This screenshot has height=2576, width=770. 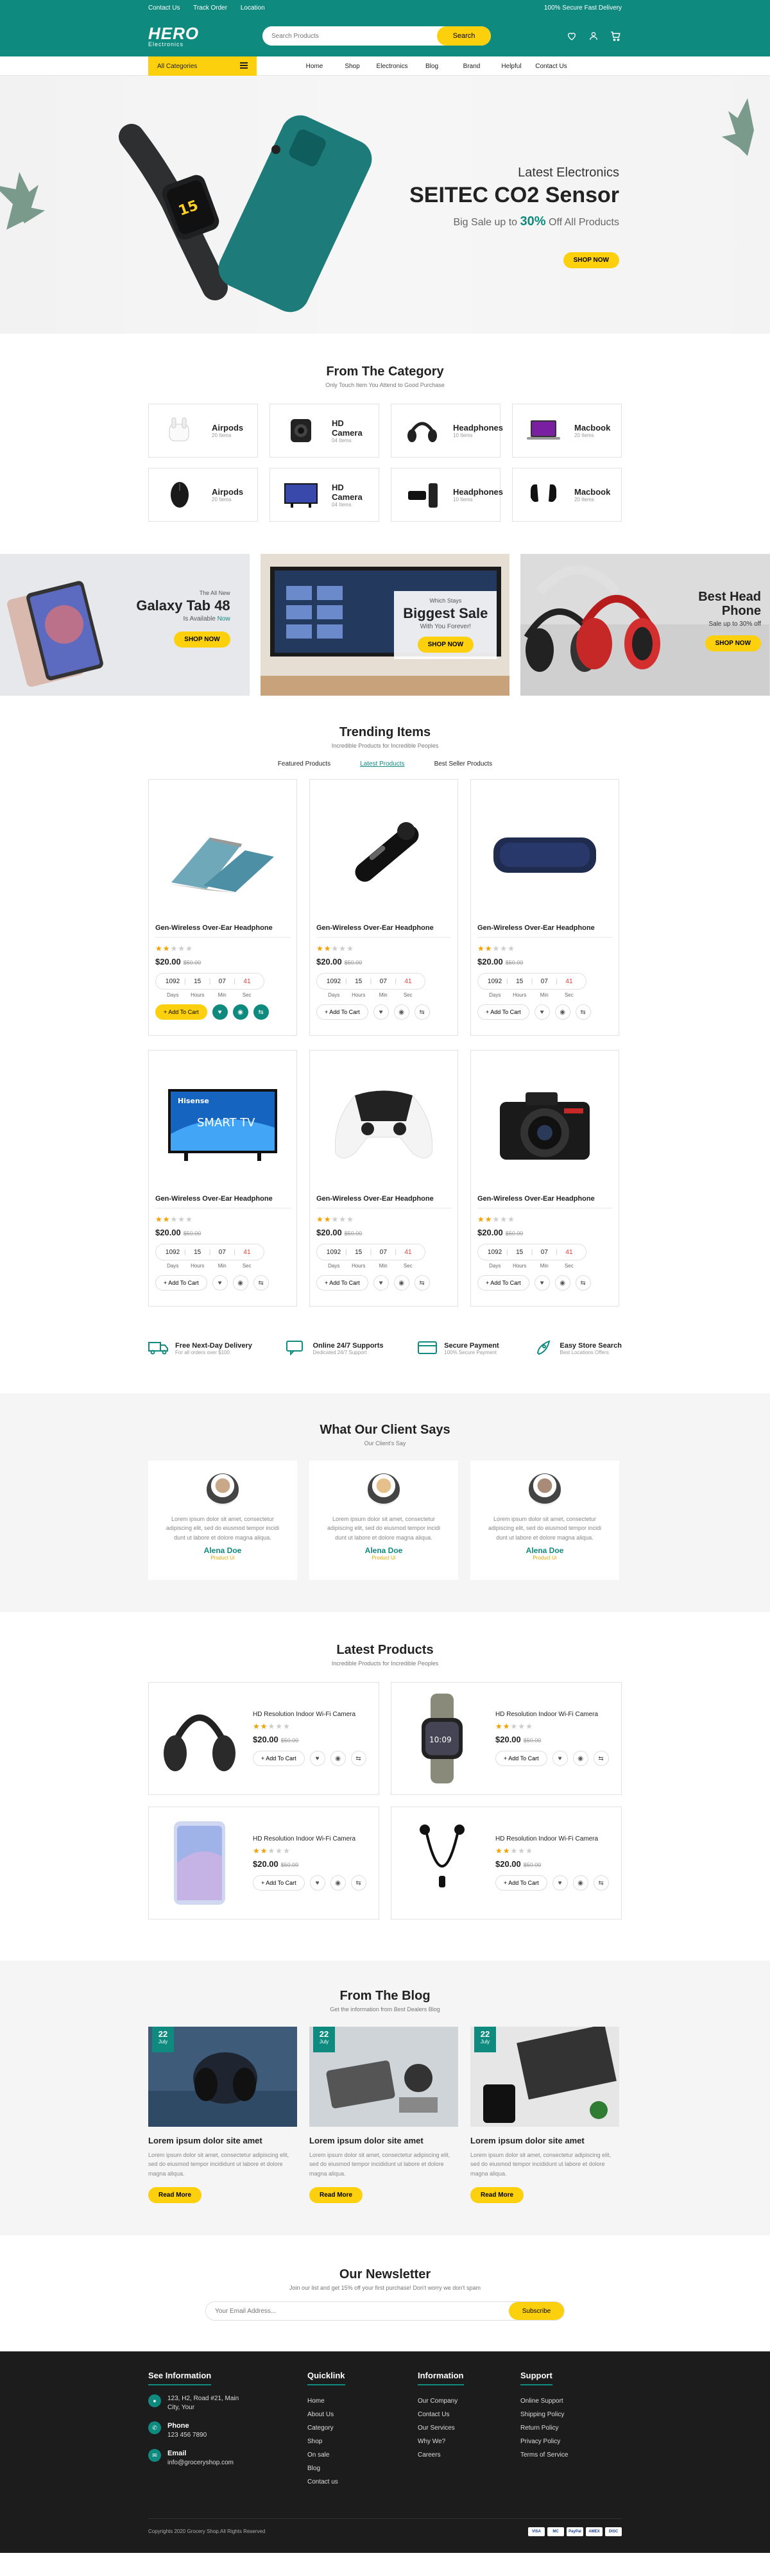 What do you see at coordinates (362, 2455) in the screenshot?
I see `footer-quicklink-item: On sale` at bounding box center [362, 2455].